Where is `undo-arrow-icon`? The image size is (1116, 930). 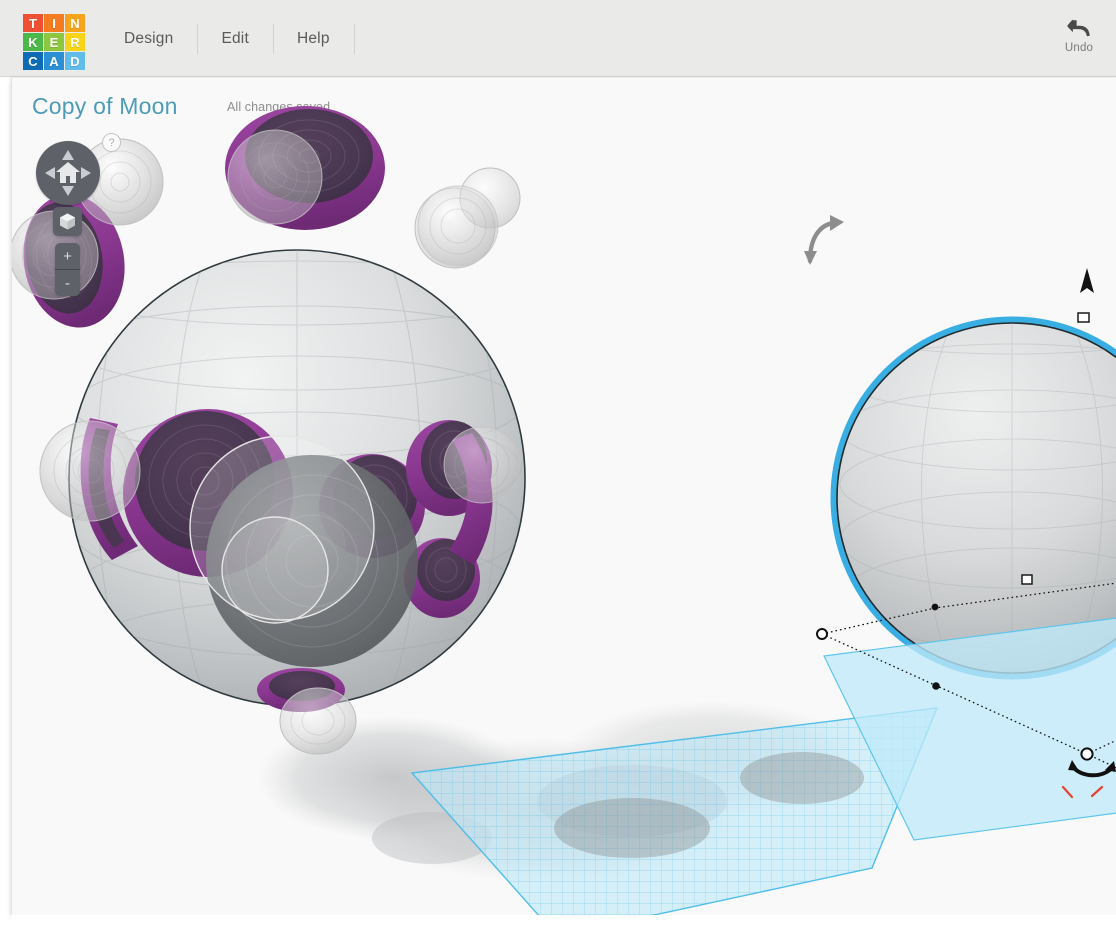
undo-arrow-icon is located at coordinates (1078, 27).